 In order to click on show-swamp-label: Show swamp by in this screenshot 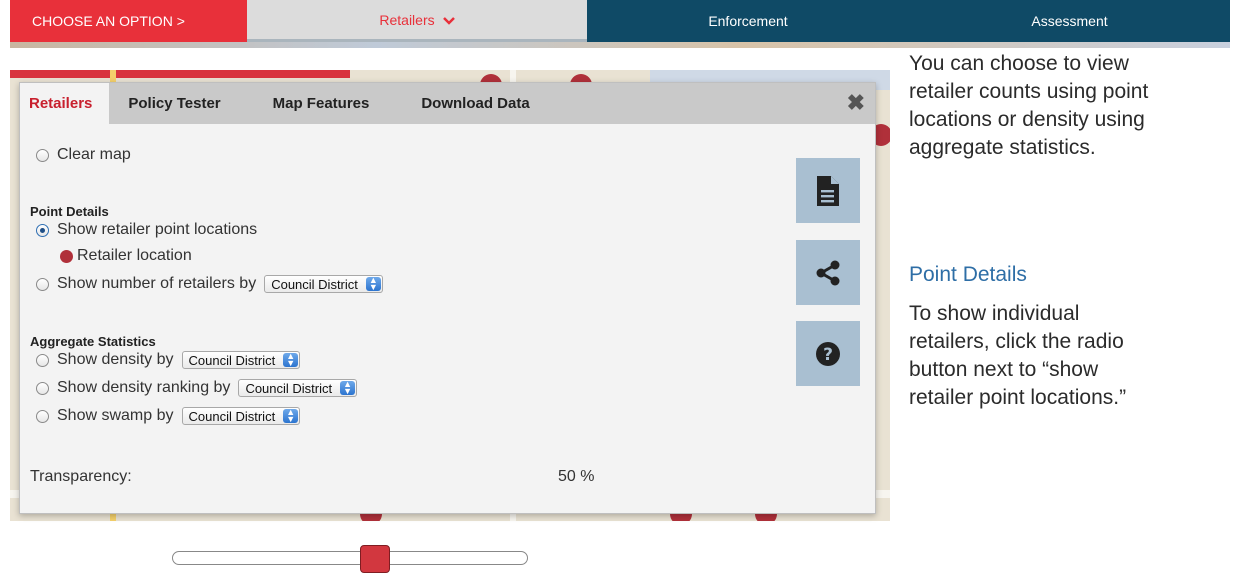, I will do `click(115, 415)`.